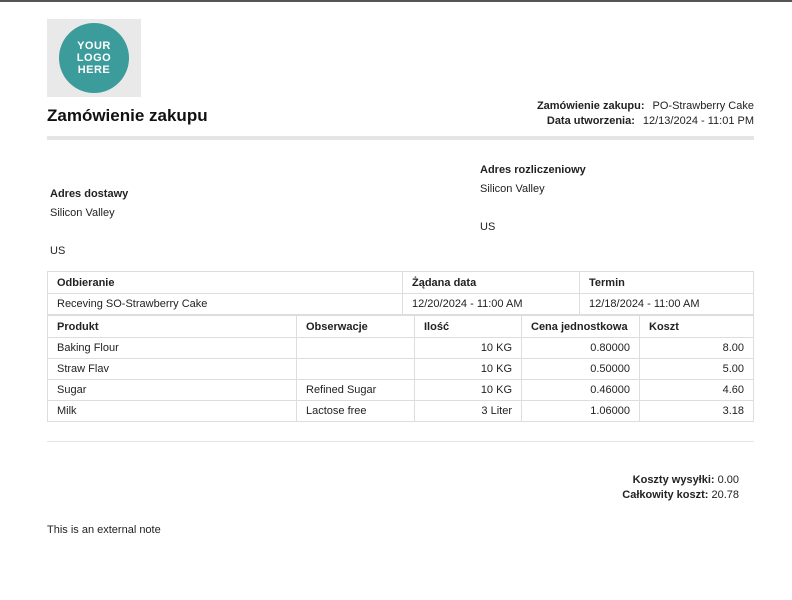  What do you see at coordinates (580, 326) in the screenshot?
I see `column-header: Cena jednostkowa` at bounding box center [580, 326].